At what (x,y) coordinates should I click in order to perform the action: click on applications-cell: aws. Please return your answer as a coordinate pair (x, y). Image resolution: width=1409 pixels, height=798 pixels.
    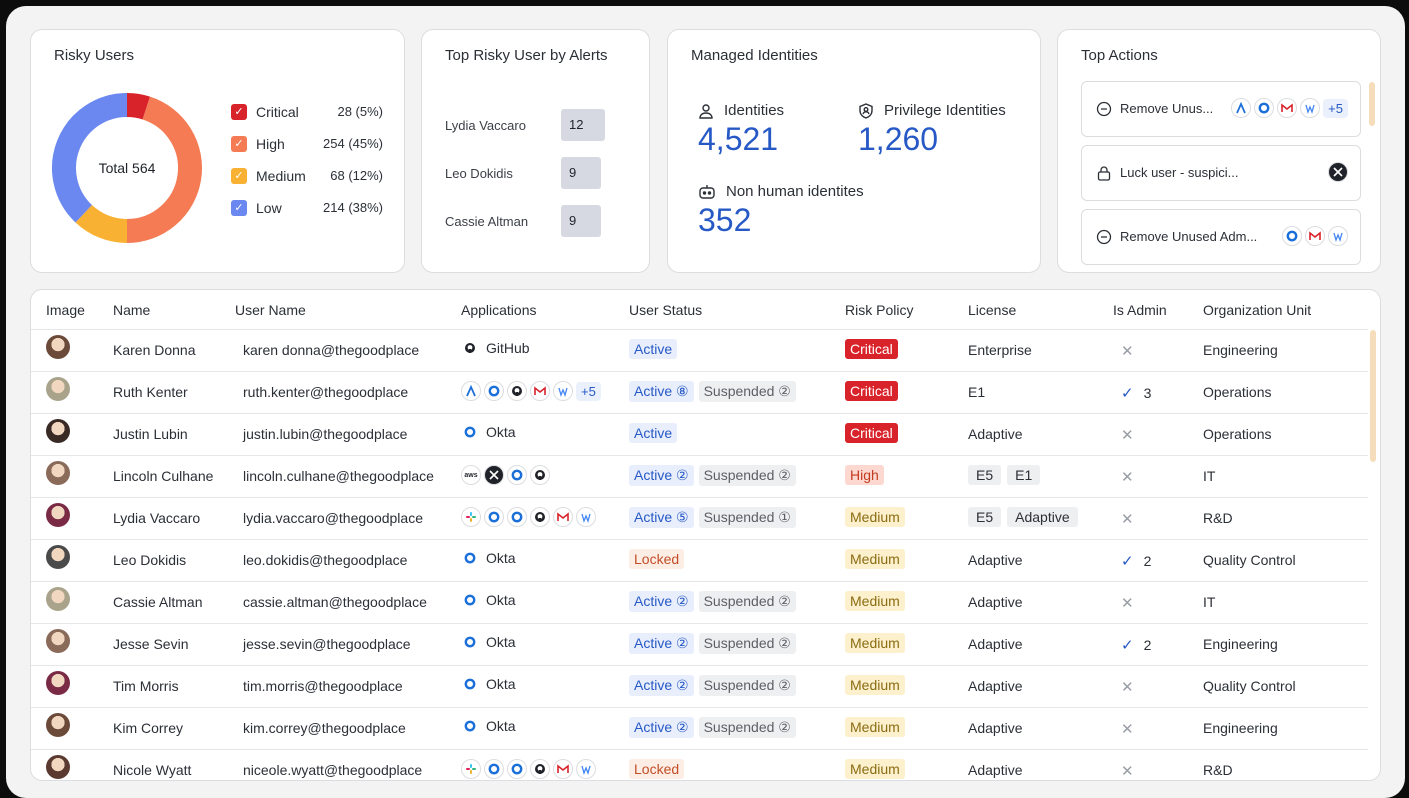
    Looking at the image, I should click on (505, 475).